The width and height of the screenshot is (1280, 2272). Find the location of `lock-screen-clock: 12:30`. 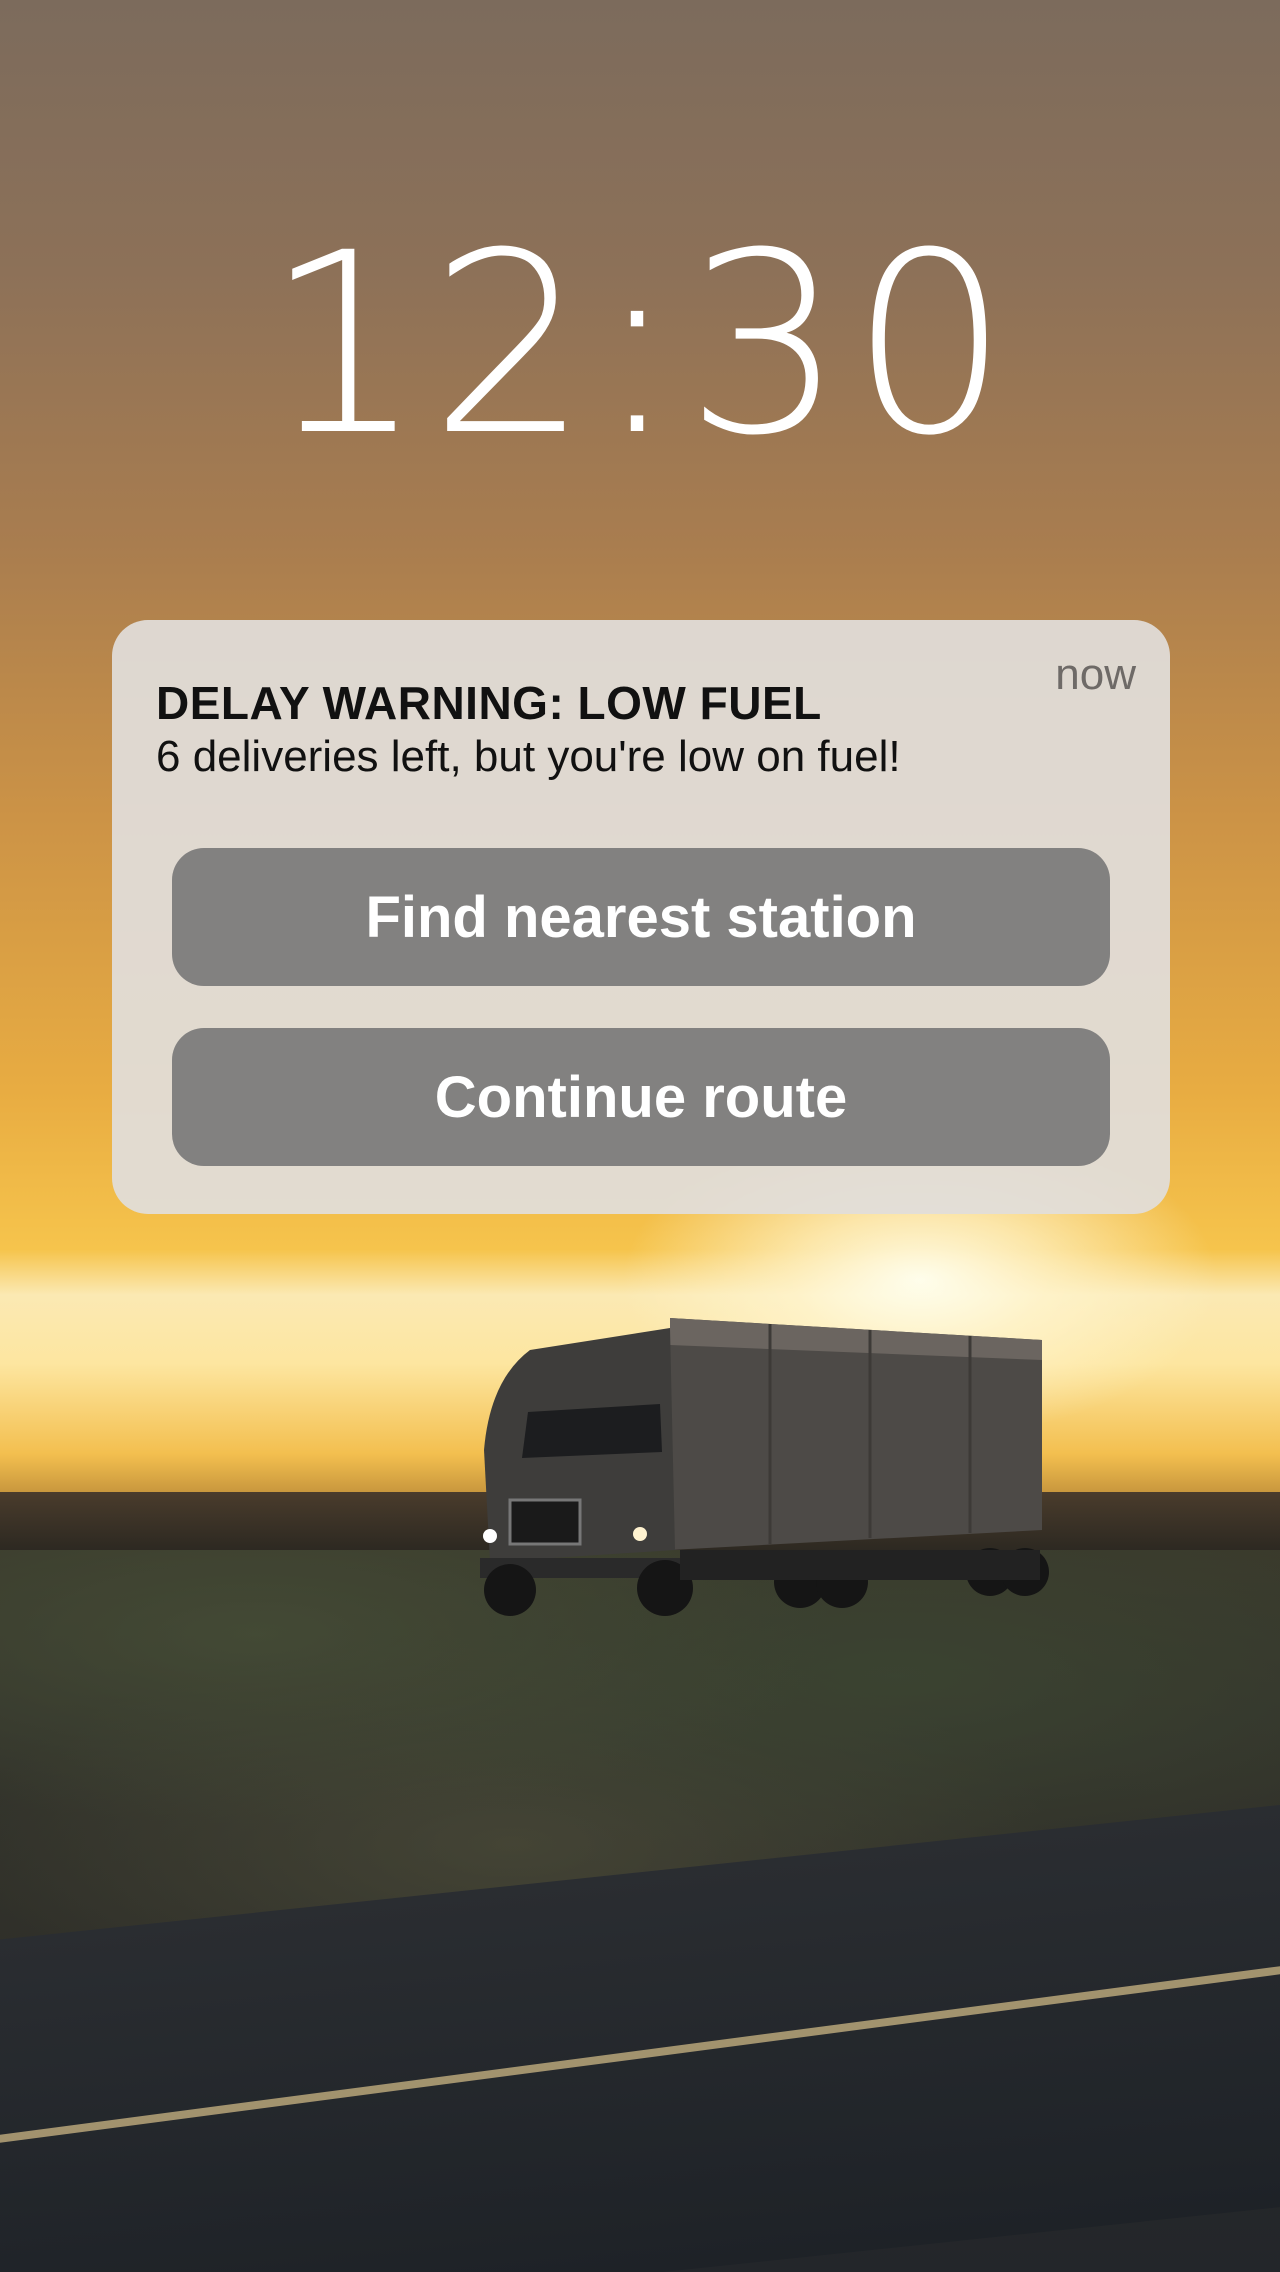

lock-screen-clock: 12:30 is located at coordinates (640, 344).